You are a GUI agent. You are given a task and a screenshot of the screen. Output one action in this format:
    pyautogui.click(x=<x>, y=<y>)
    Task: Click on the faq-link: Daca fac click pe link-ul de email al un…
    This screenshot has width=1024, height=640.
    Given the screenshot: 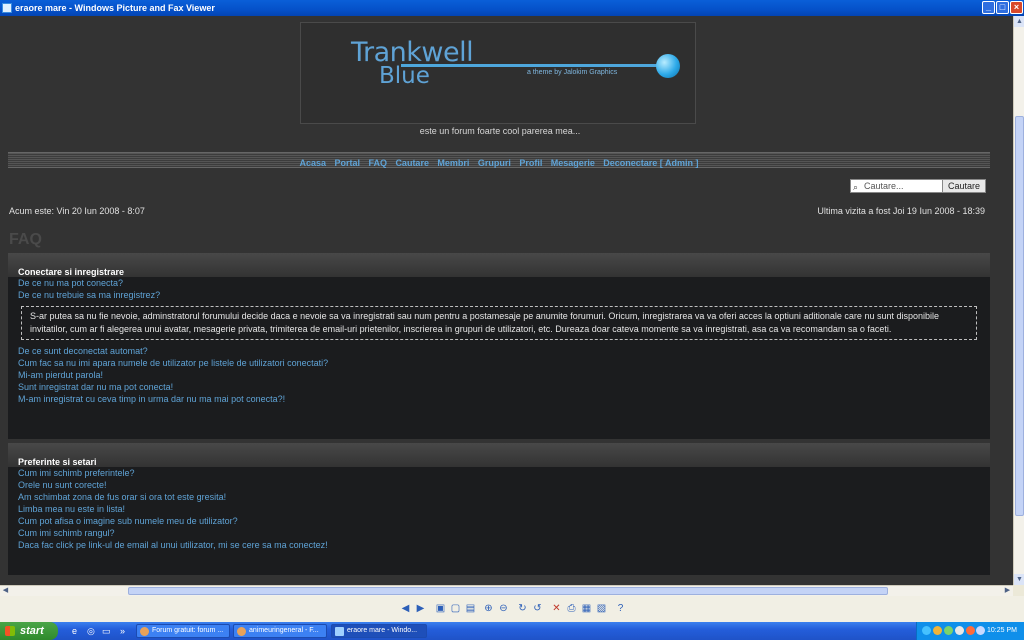 What is the action you would take?
    pyautogui.click(x=499, y=545)
    